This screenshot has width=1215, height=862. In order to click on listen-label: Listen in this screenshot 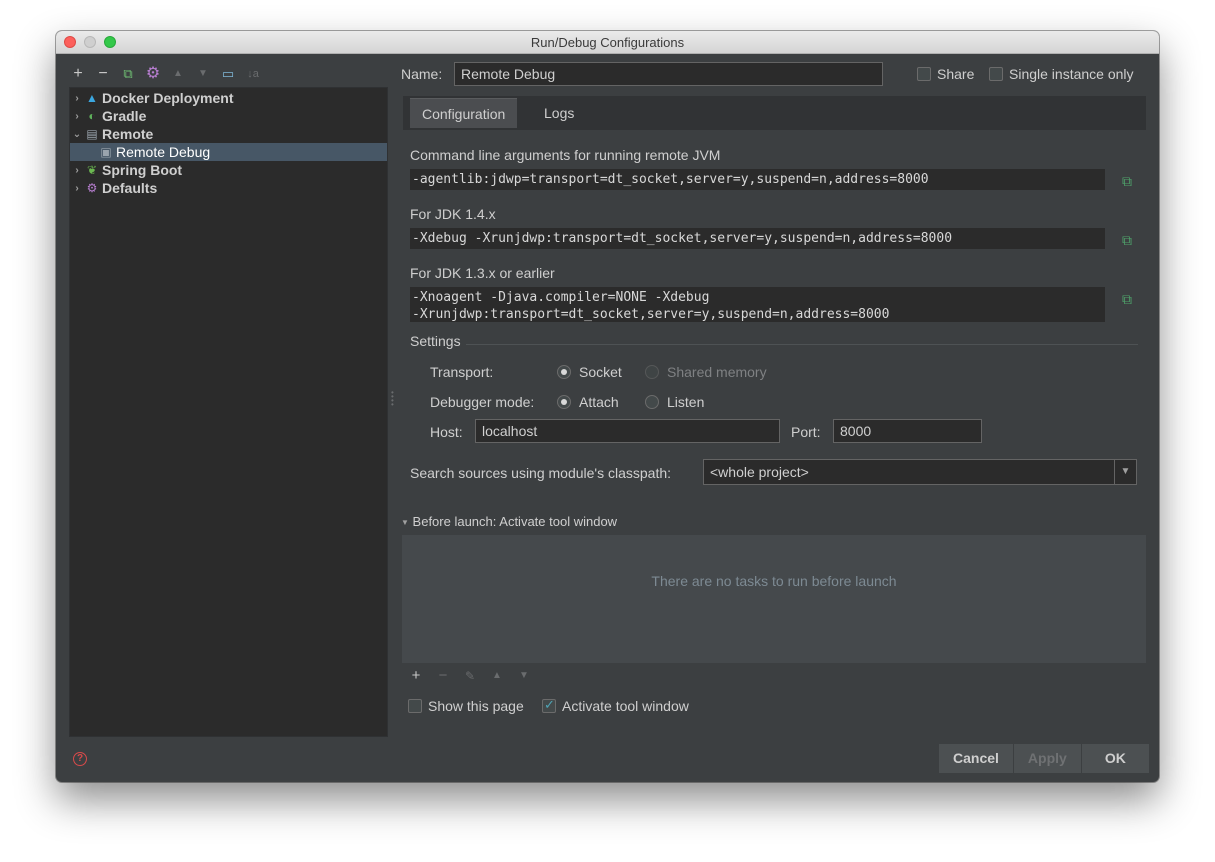, I will do `click(686, 402)`.